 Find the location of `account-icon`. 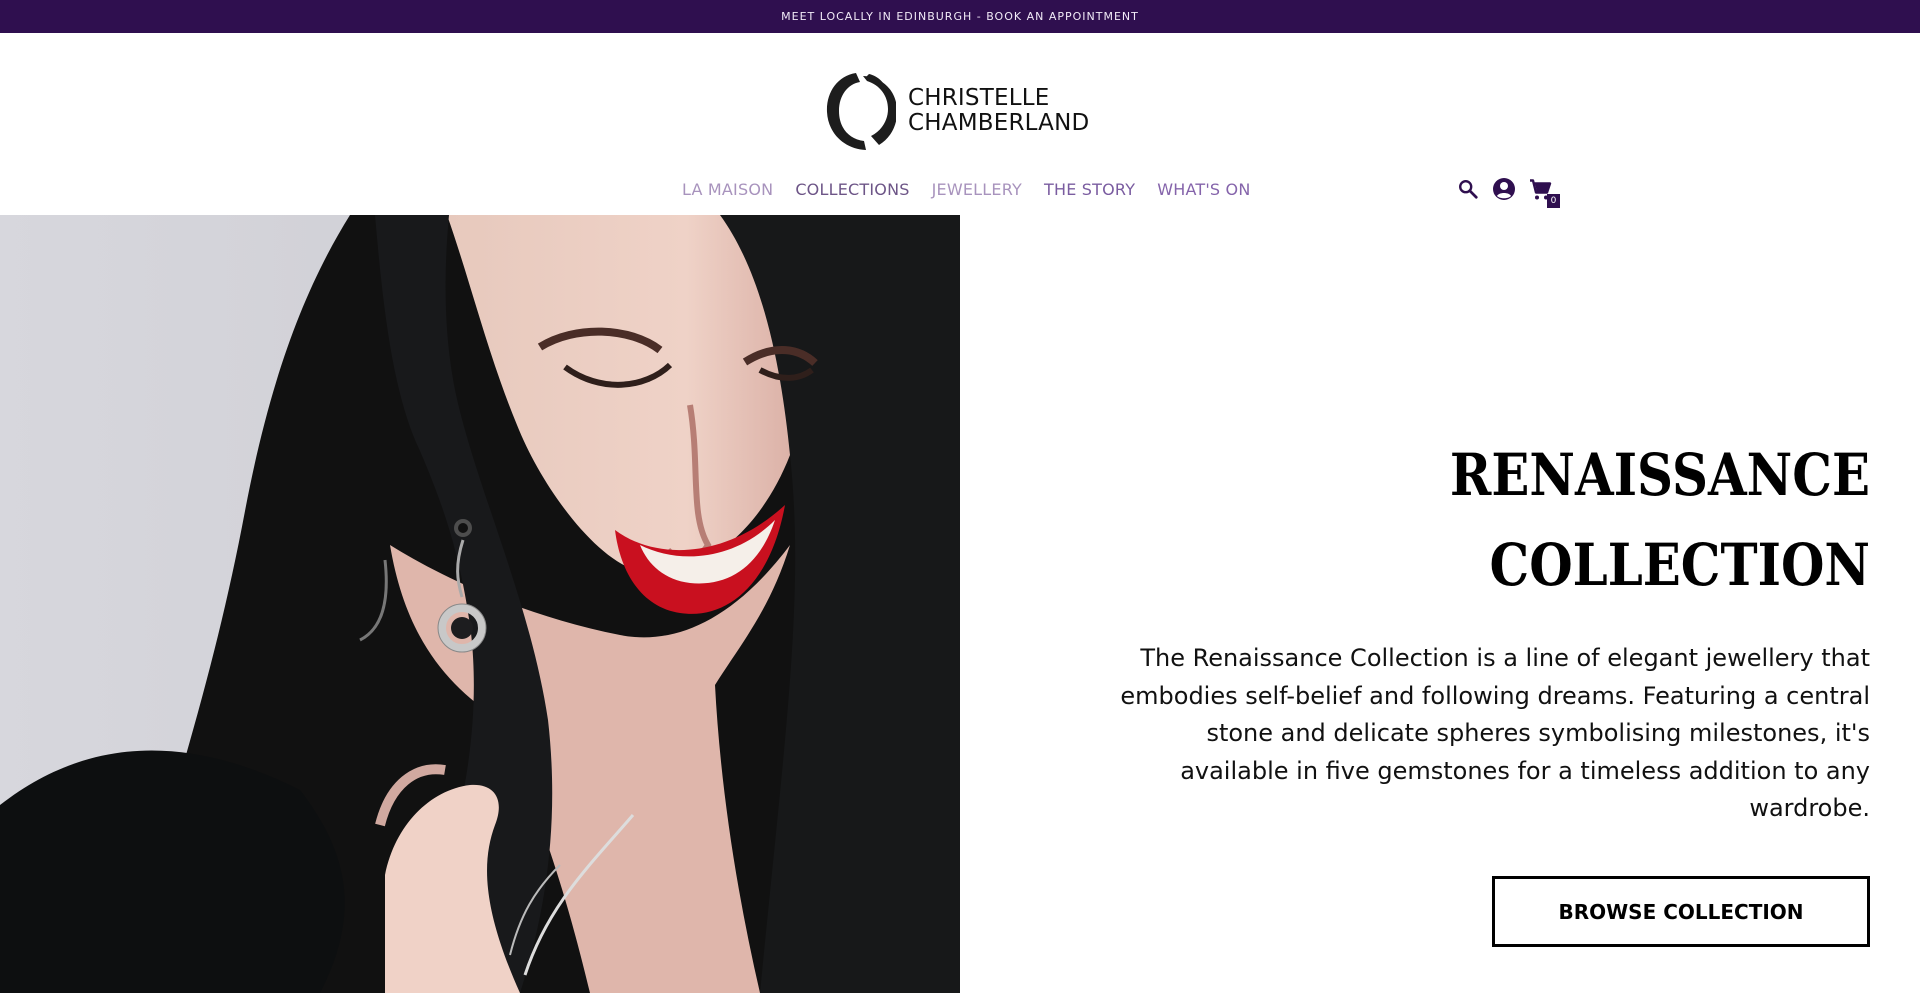

account-icon is located at coordinates (1504, 189).